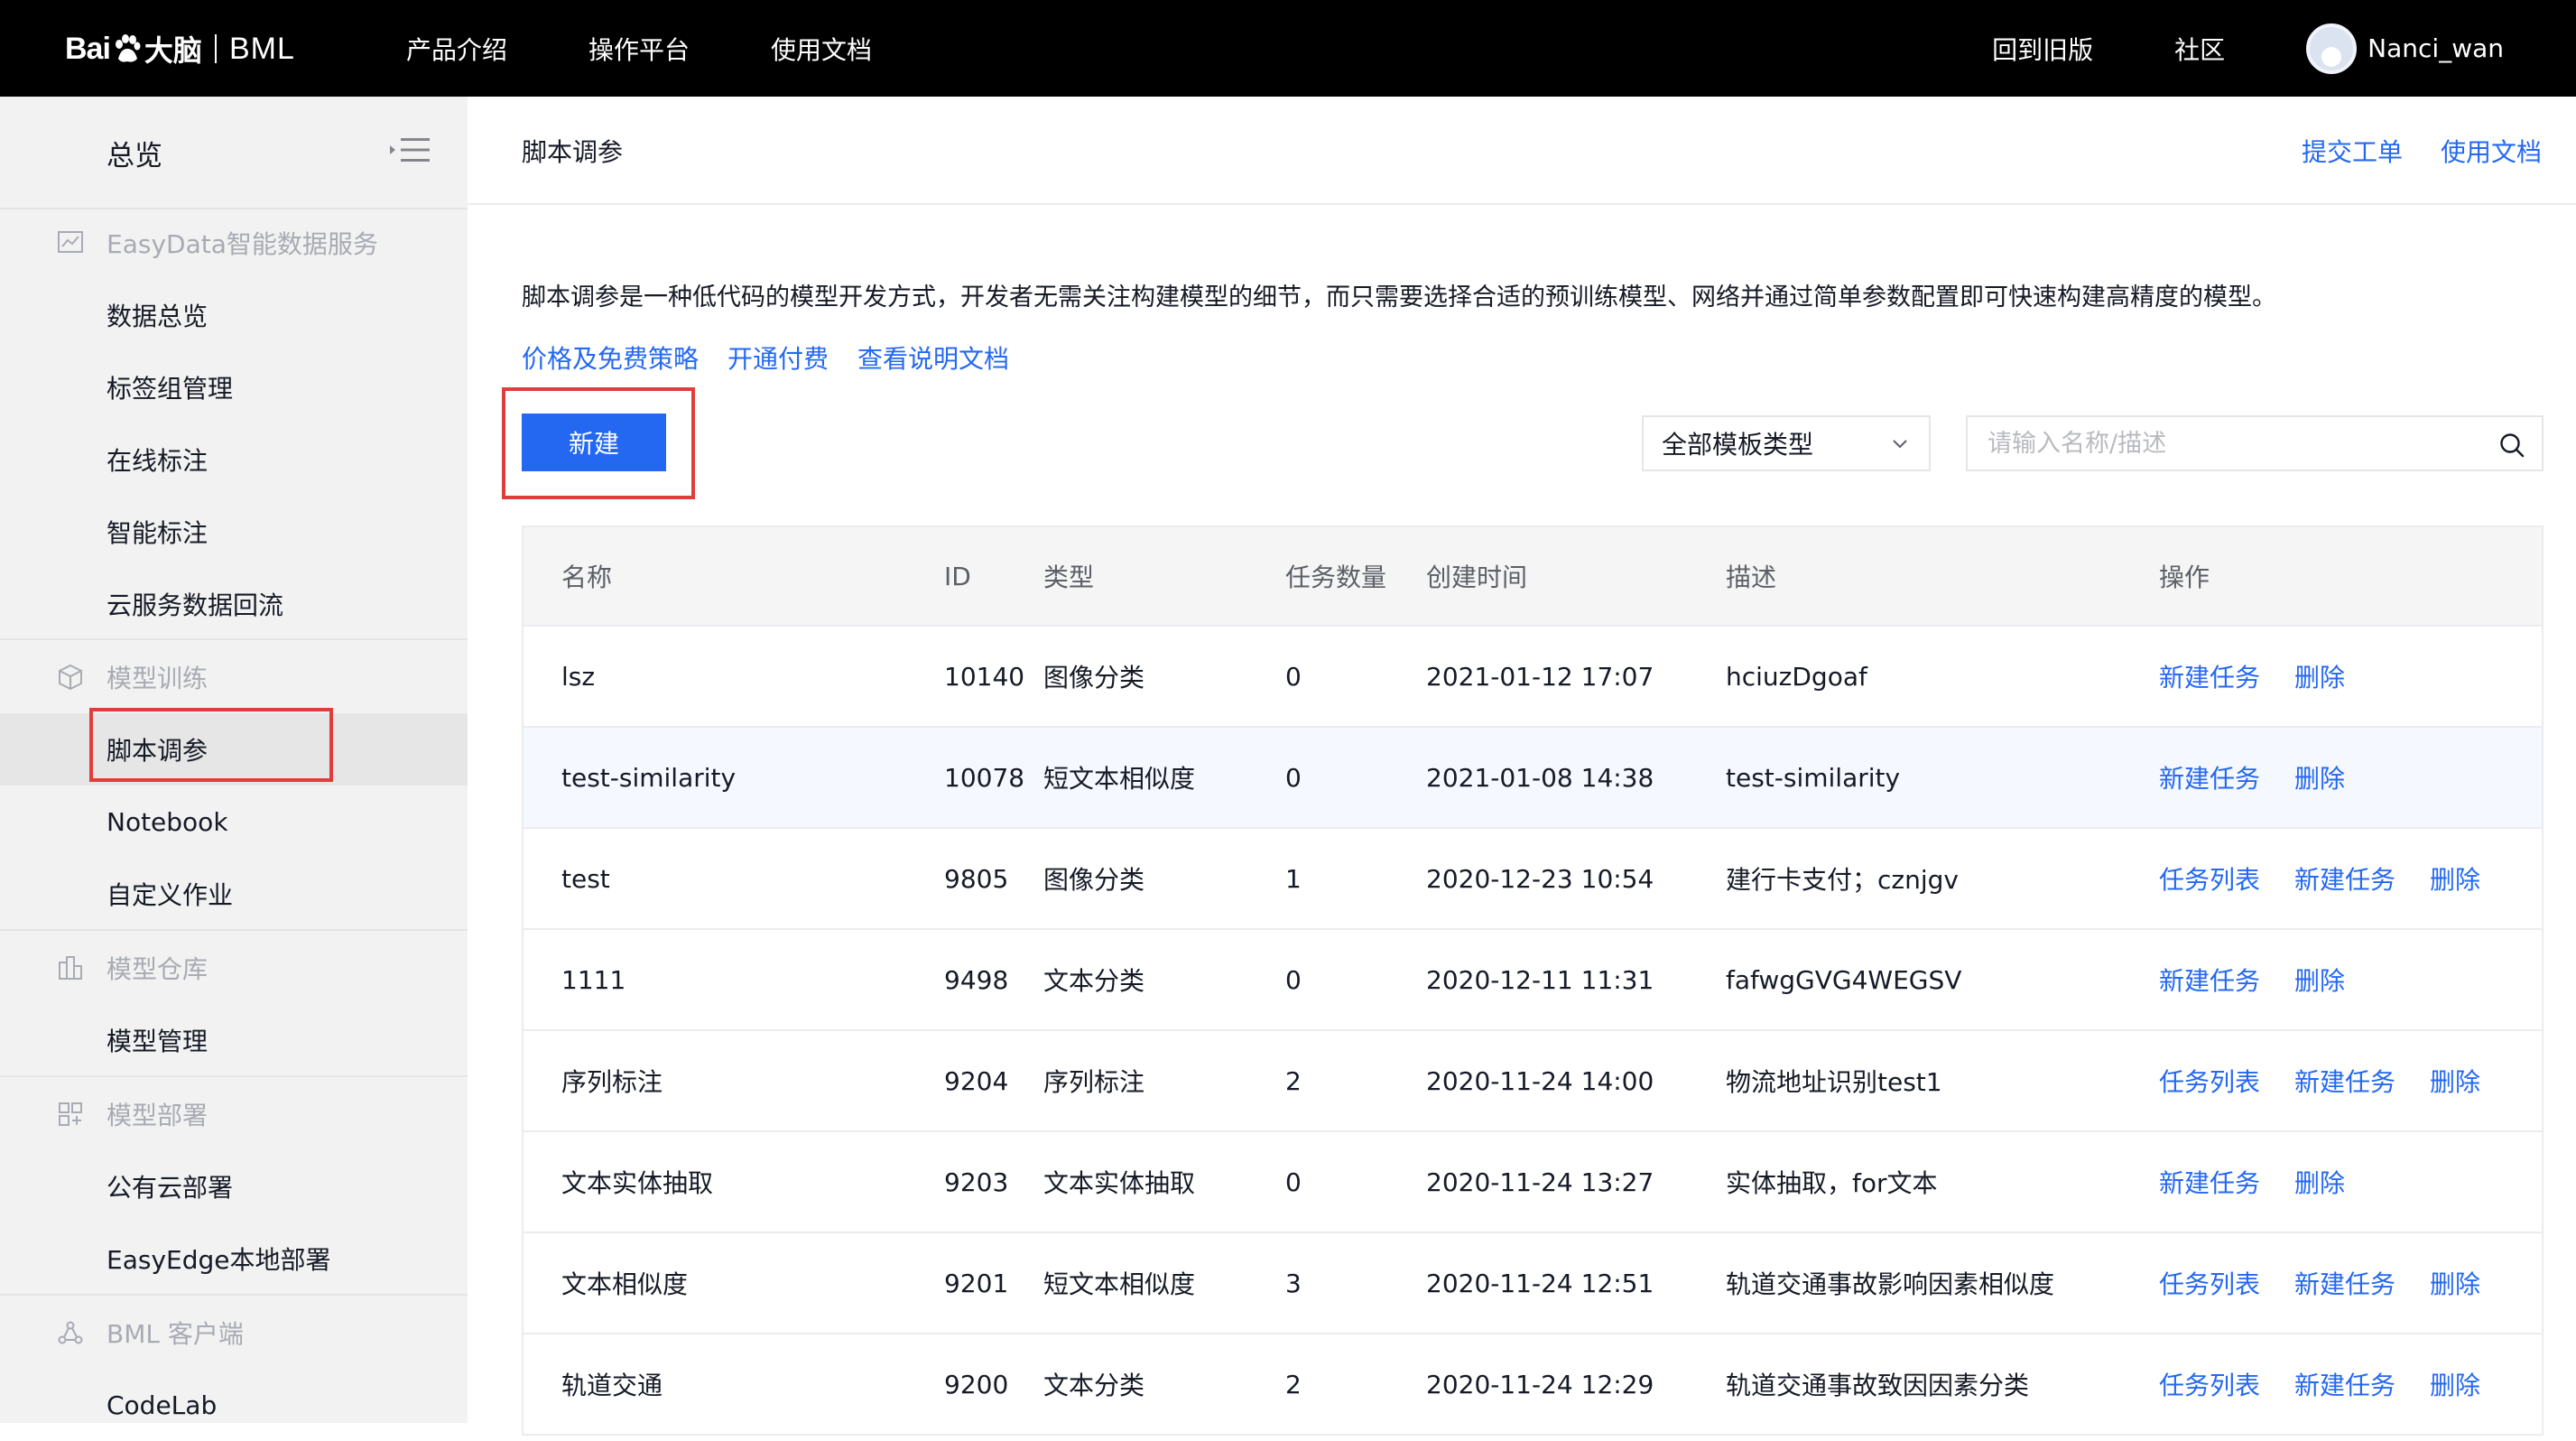  I want to click on user-menu: Nanci_wan, so click(2405, 48).